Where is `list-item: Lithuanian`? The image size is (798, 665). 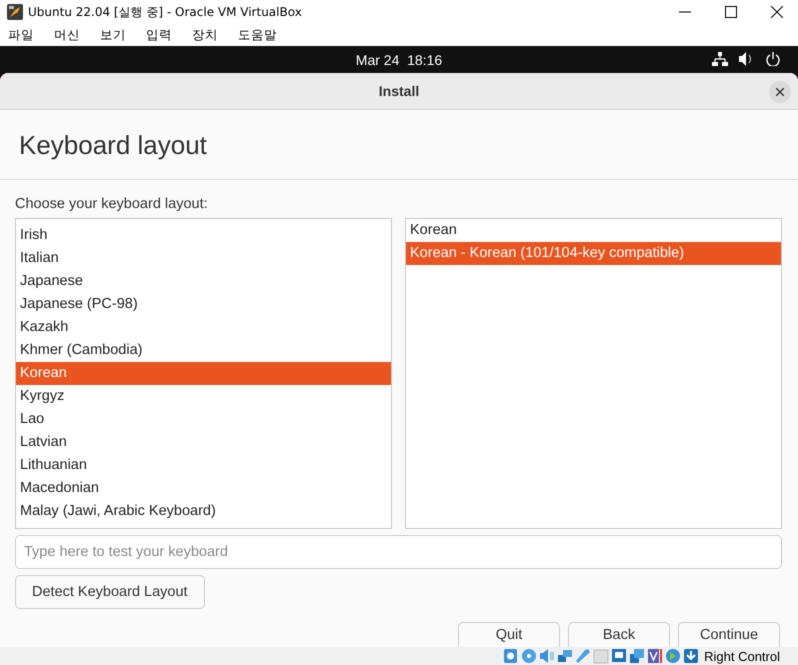 list-item: Lithuanian is located at coordinates (203, 465).